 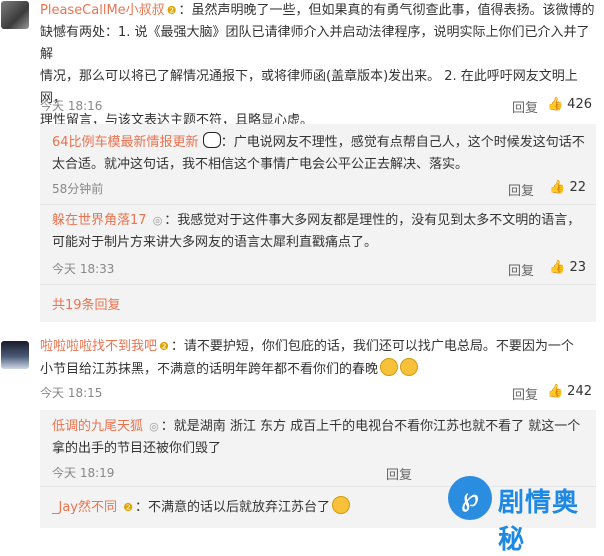 What do you see at coordinates (86, 303) in the screenshot?
I see `more-replies-link: 共19条回复` at bounding box center [86, 303].